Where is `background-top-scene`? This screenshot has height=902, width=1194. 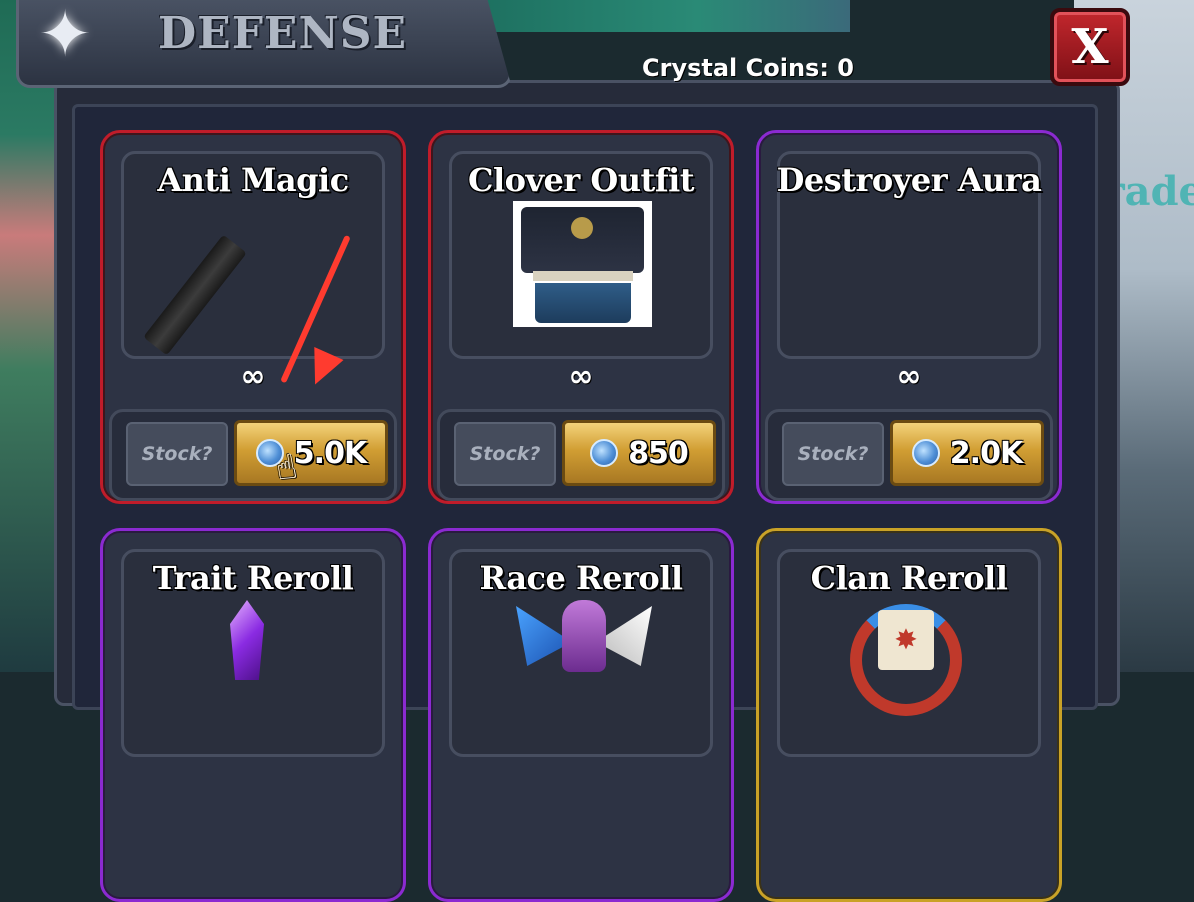
background-top-scene is located at coordinates (660, 16).